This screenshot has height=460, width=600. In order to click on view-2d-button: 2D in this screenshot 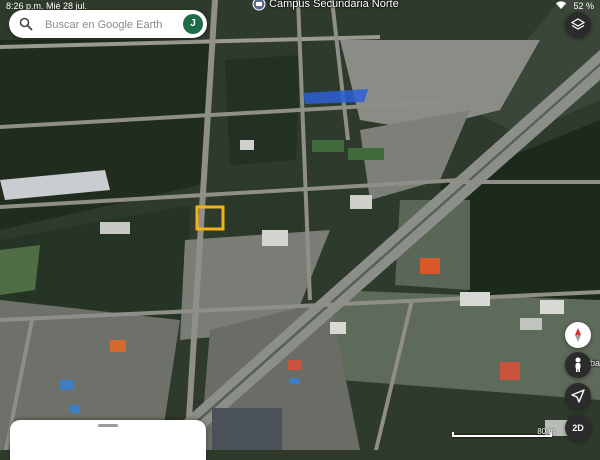, I will do `click(578, 428)`.